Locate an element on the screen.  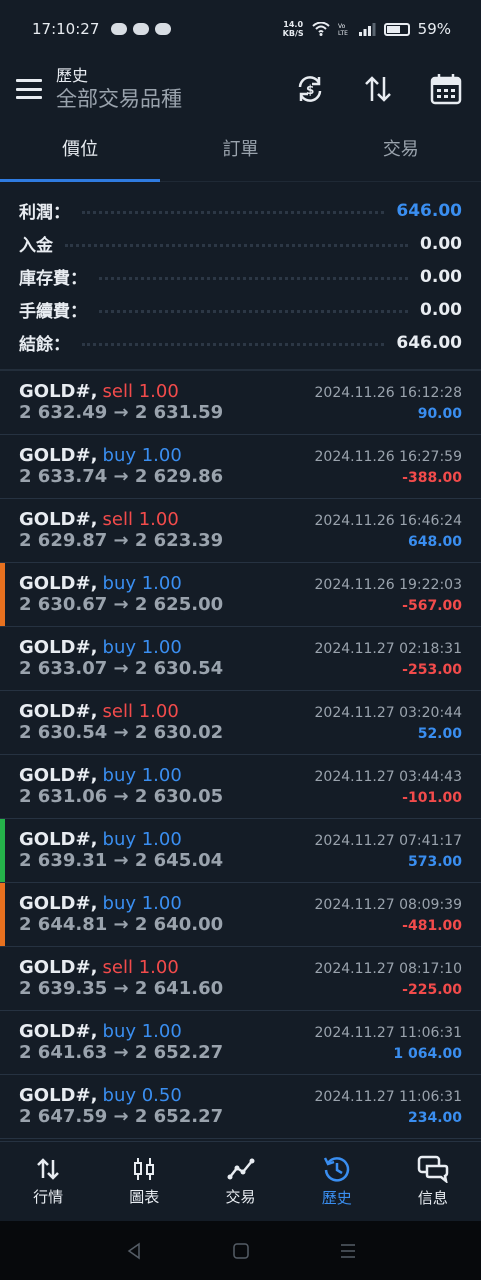
deal-time: 2024.11.27 03:20:44 is located at coordinates (388, 713).